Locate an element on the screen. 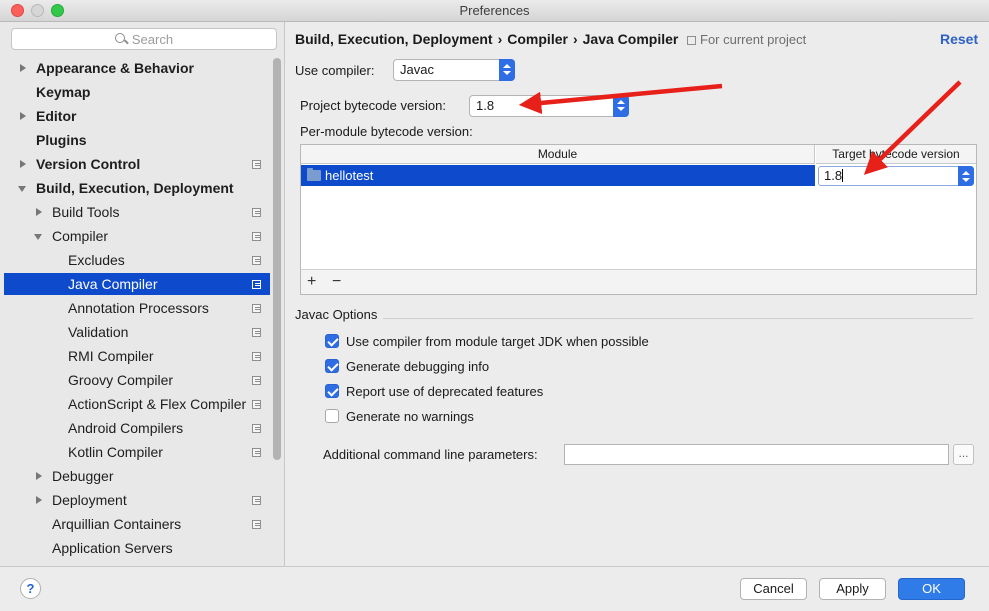 Image resolution: width=989 pixels, height=611 pixels. project-bytecode-label: Project bytecode version: is located at coordinates (373, 105).